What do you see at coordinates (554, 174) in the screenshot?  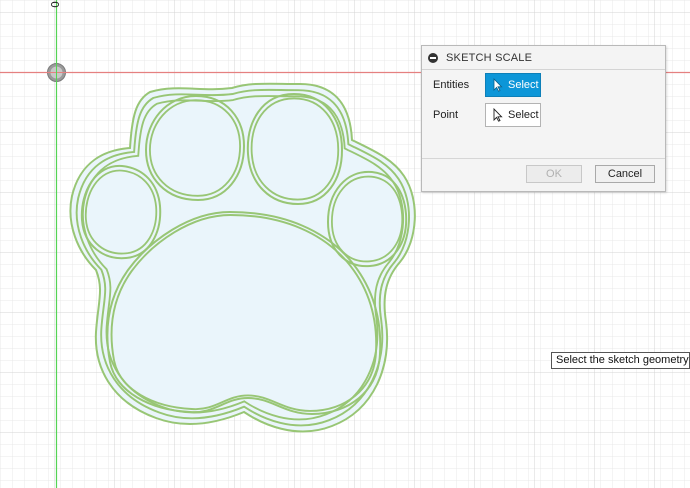 I see `ok-button: OK` at bounding box center [554, 174].